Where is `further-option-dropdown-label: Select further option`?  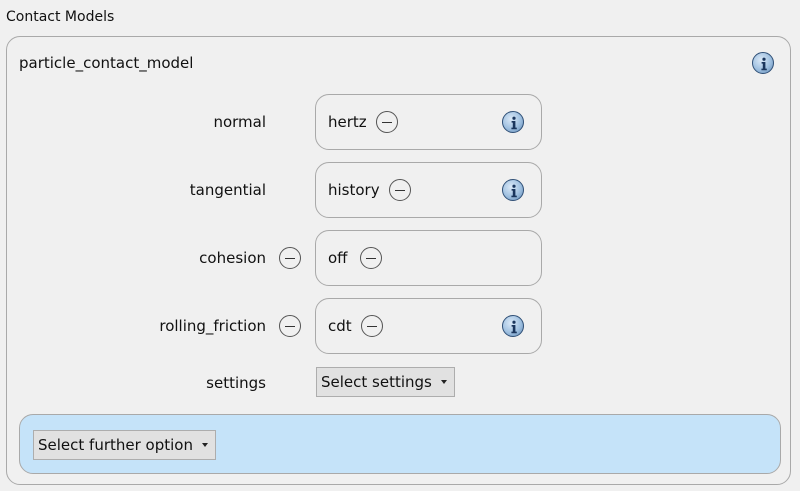 further-option-dropdown-label: Select further option is located at coordinates (115, 445).